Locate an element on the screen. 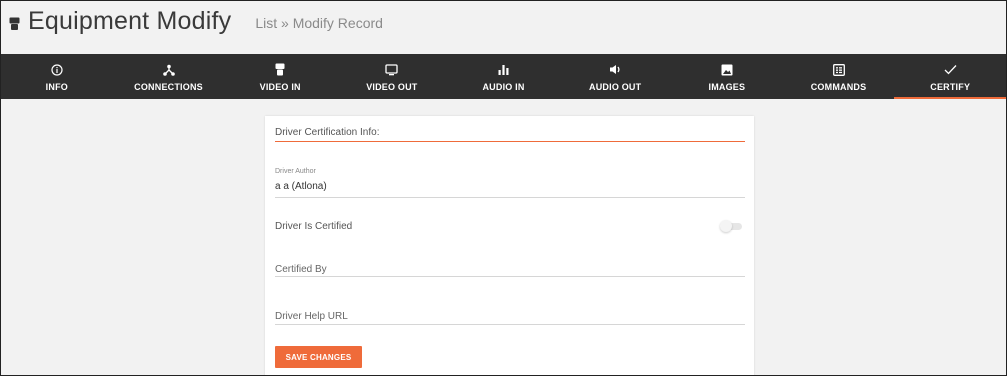 The image size is (1007, 376). breadcrumb-current: Modify Record is located at coordinates (337, 23).